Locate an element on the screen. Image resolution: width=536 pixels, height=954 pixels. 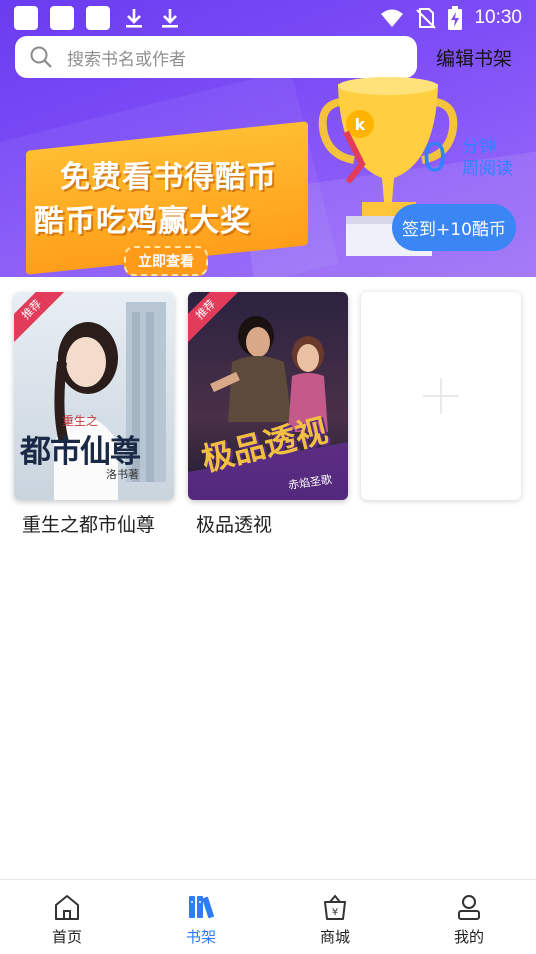
nav-home-label: 首页 is located at coordinates (66, 937).